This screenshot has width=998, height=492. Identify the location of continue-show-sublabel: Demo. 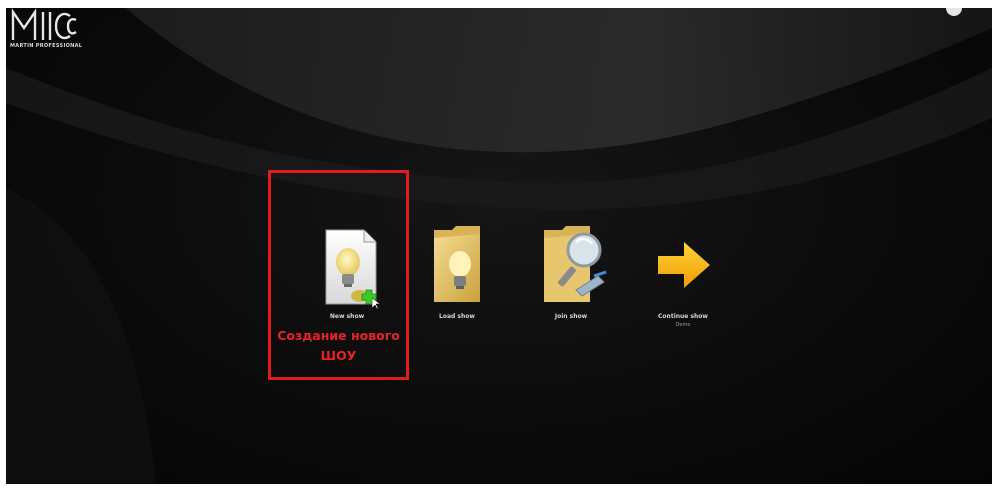
(683, 325).